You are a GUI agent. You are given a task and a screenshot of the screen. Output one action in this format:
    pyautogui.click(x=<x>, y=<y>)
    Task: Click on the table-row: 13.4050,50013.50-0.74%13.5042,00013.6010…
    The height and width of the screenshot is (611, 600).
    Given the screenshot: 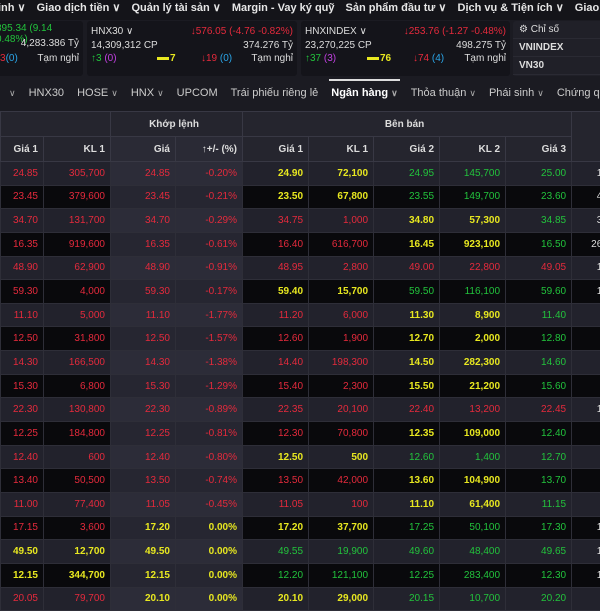 What is the action you would take?
    pyautogui.click(x=300, y=481)
    